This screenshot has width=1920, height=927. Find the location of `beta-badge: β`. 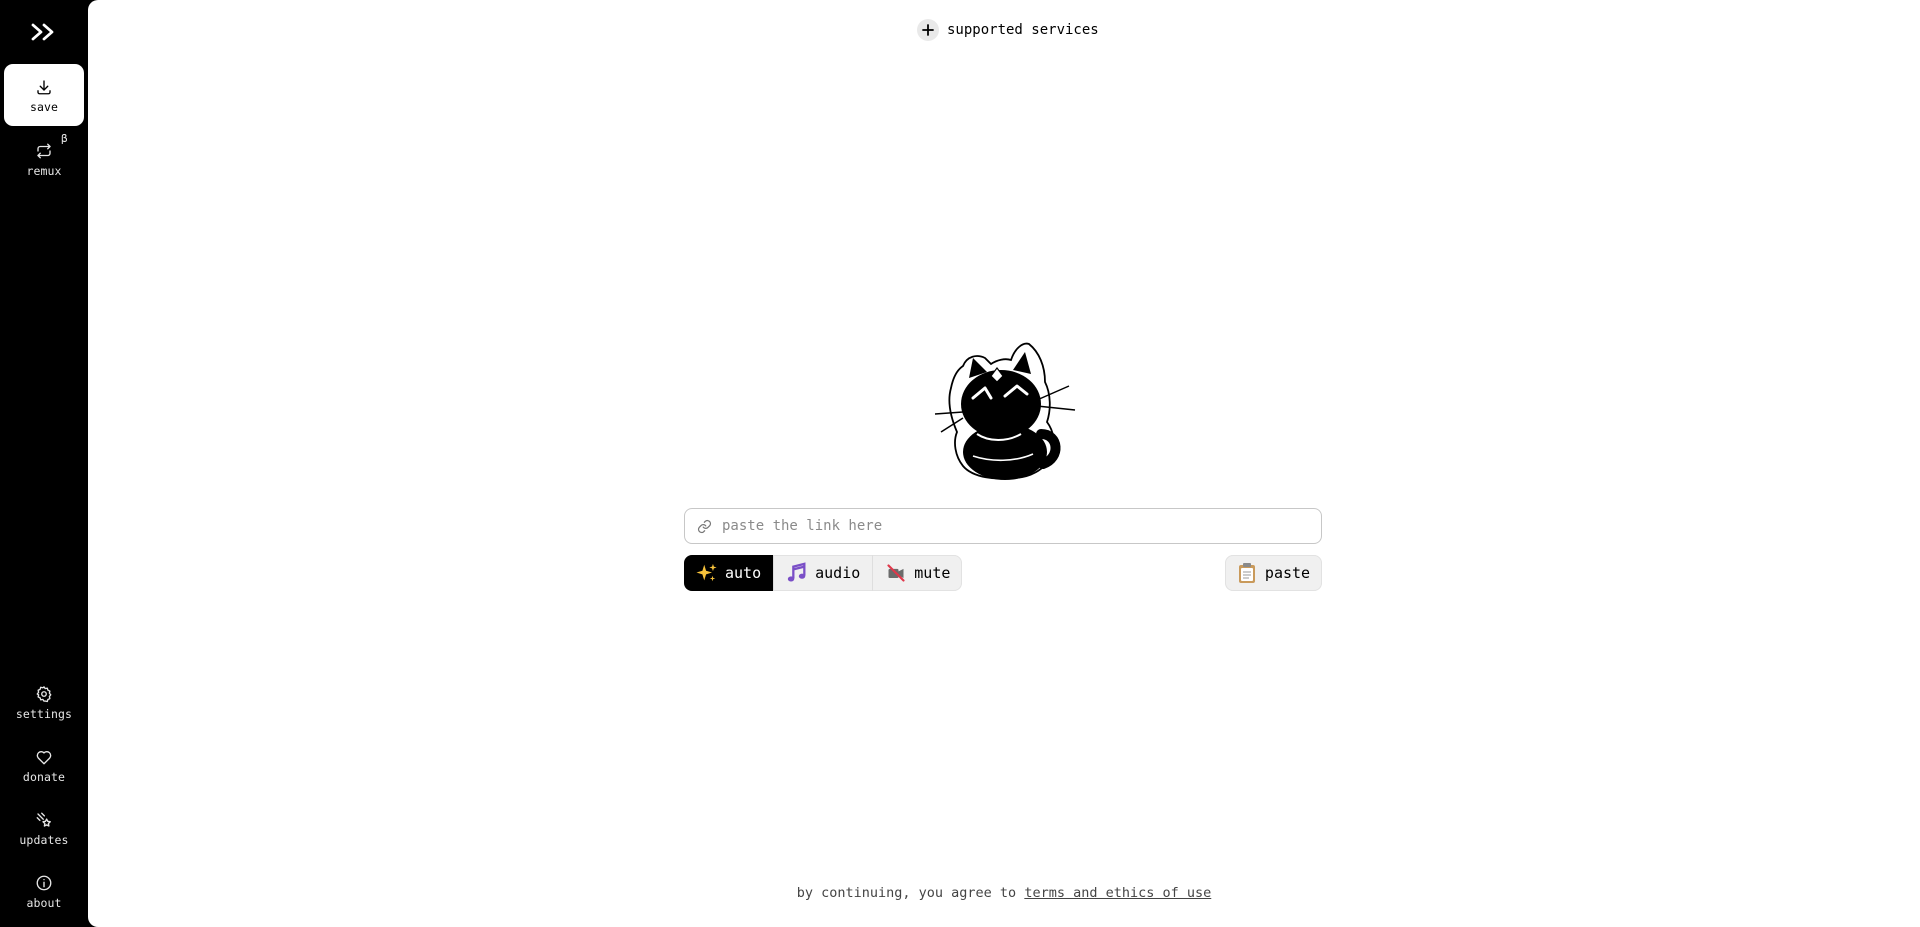

beta-badge: β is located at coordinates (64, 138).